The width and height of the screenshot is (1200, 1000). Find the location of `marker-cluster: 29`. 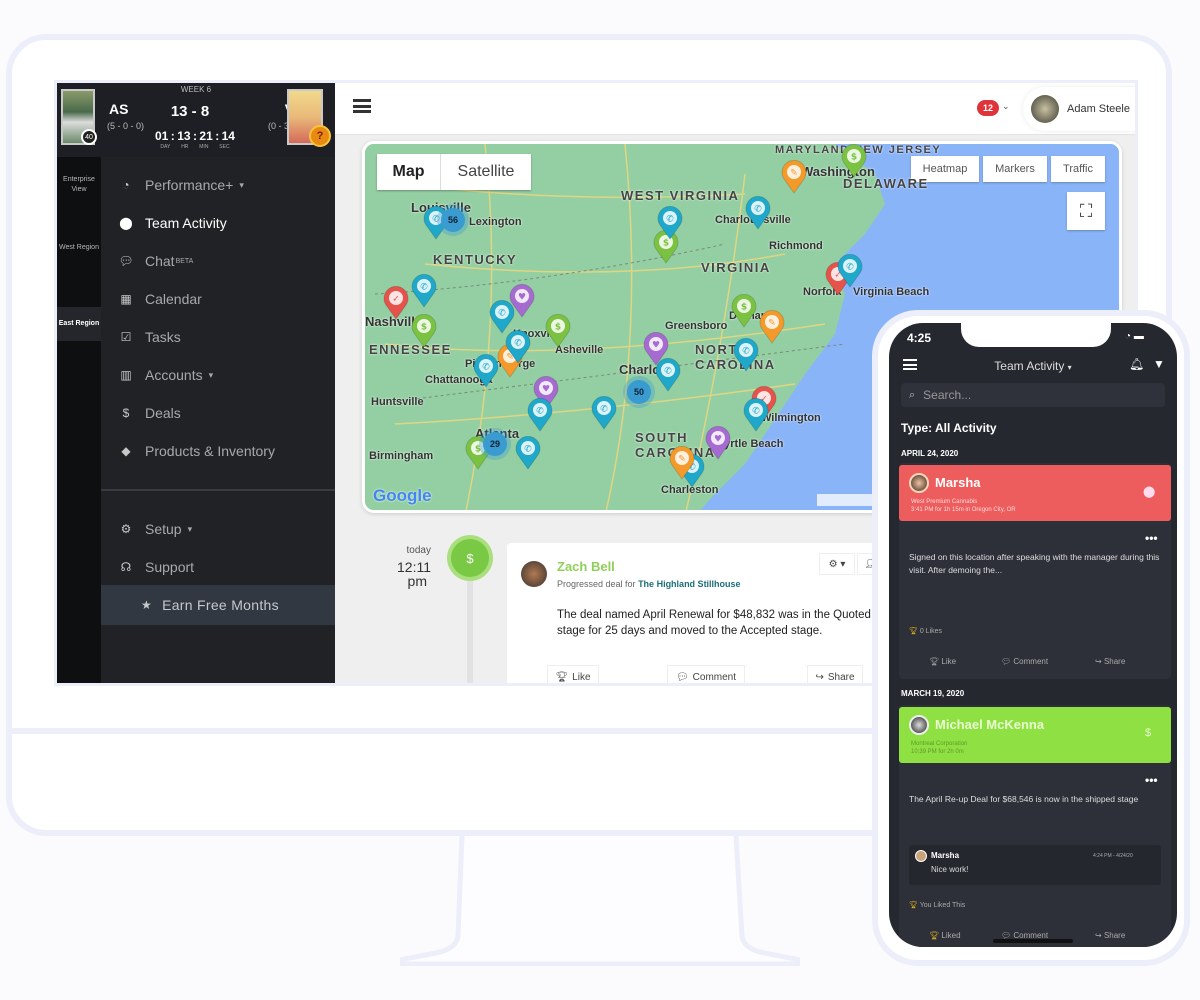

marker-cluster: 29 is located at coordinates (495, 444).